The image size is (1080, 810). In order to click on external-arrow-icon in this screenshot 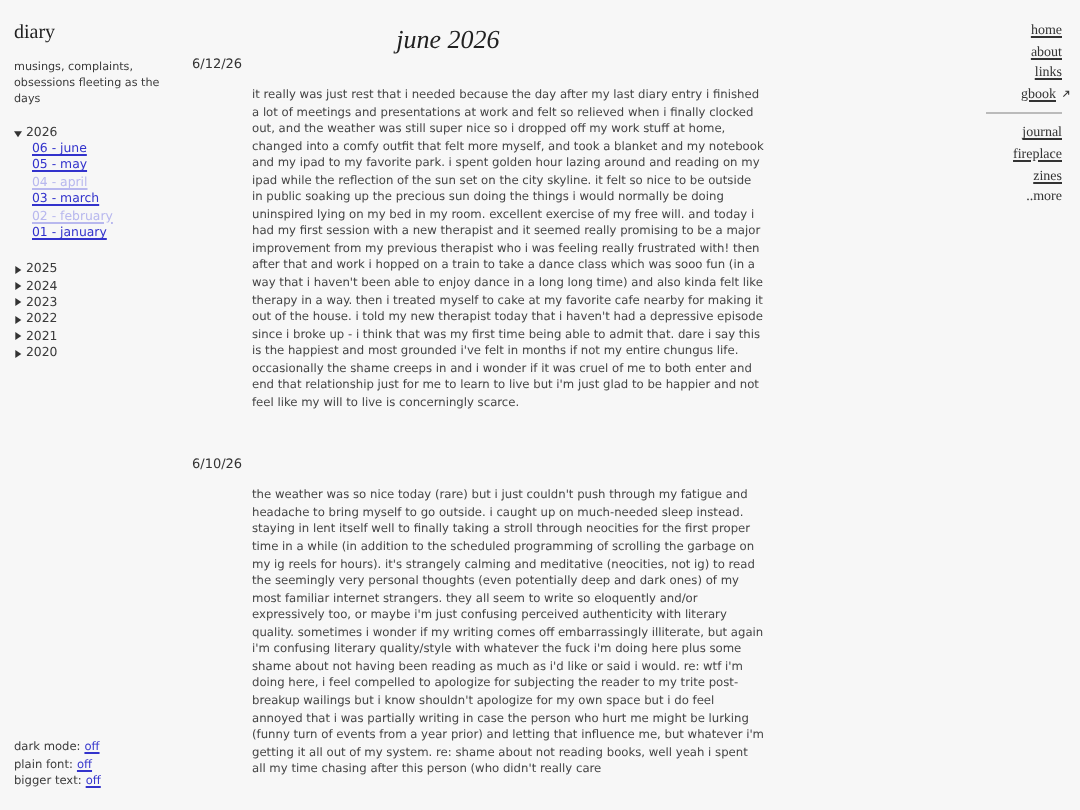, I will do `click(1066, 94)`.